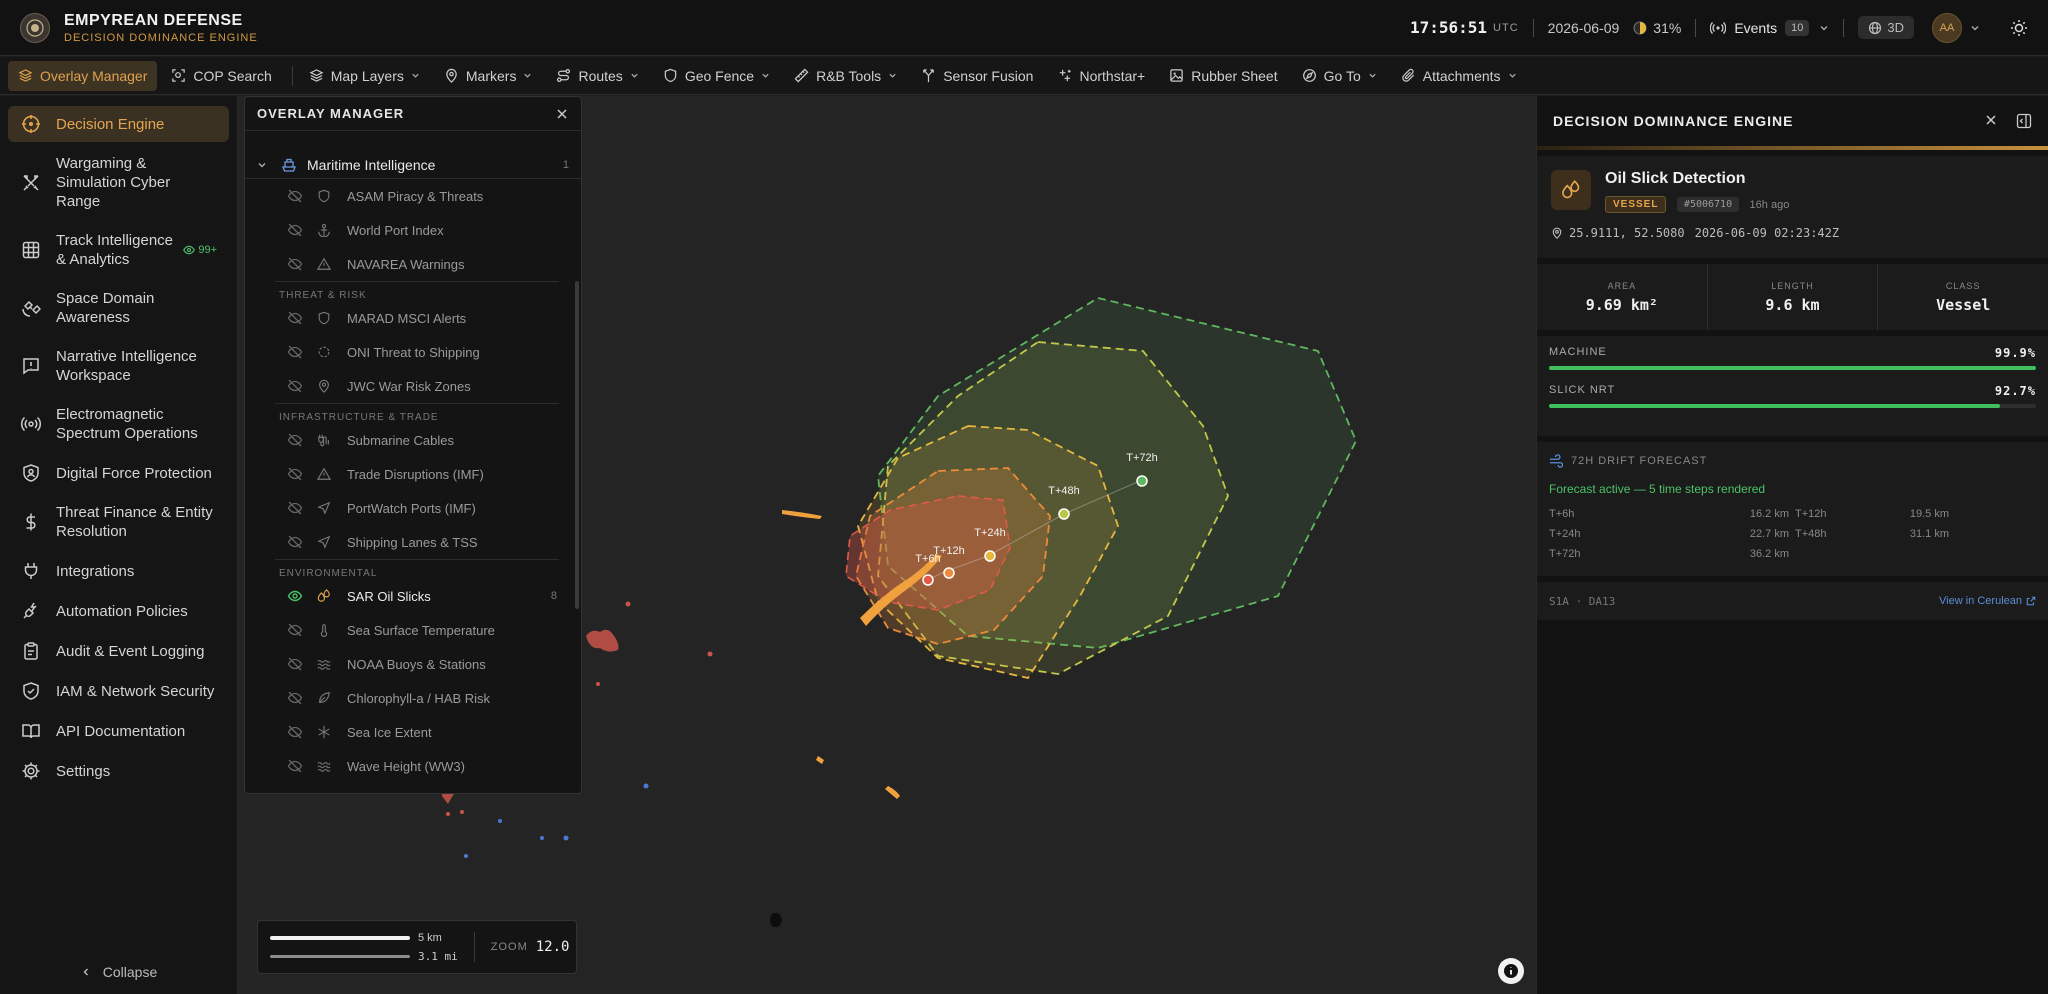  Describe the element at coordinates (1811, 514) in the screenshot. I see `forecast-step: T+12h` at that location.